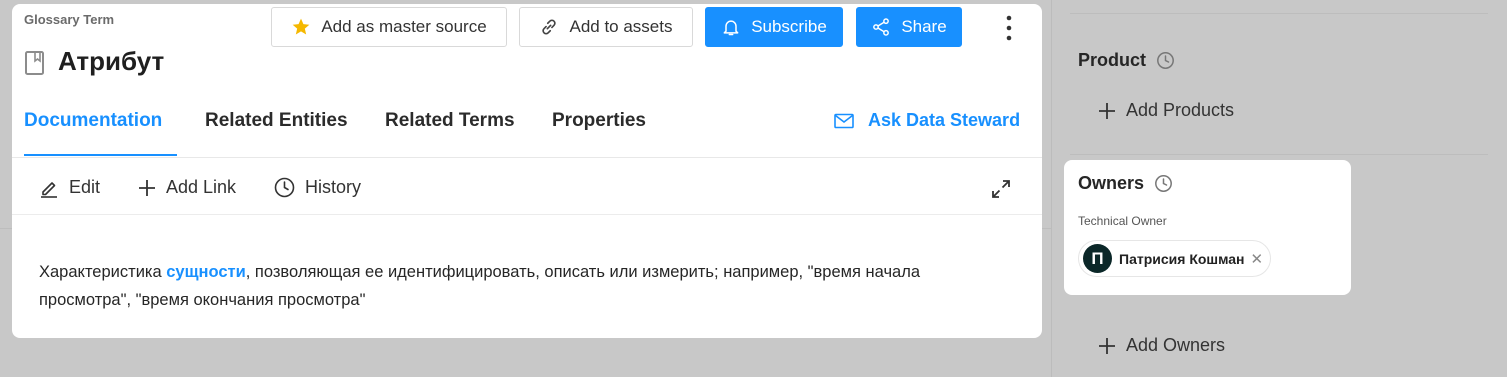 This screenshot has width=1507, height=377. I want to click on tab-related-entities: Related Entities, so click(276, 121).